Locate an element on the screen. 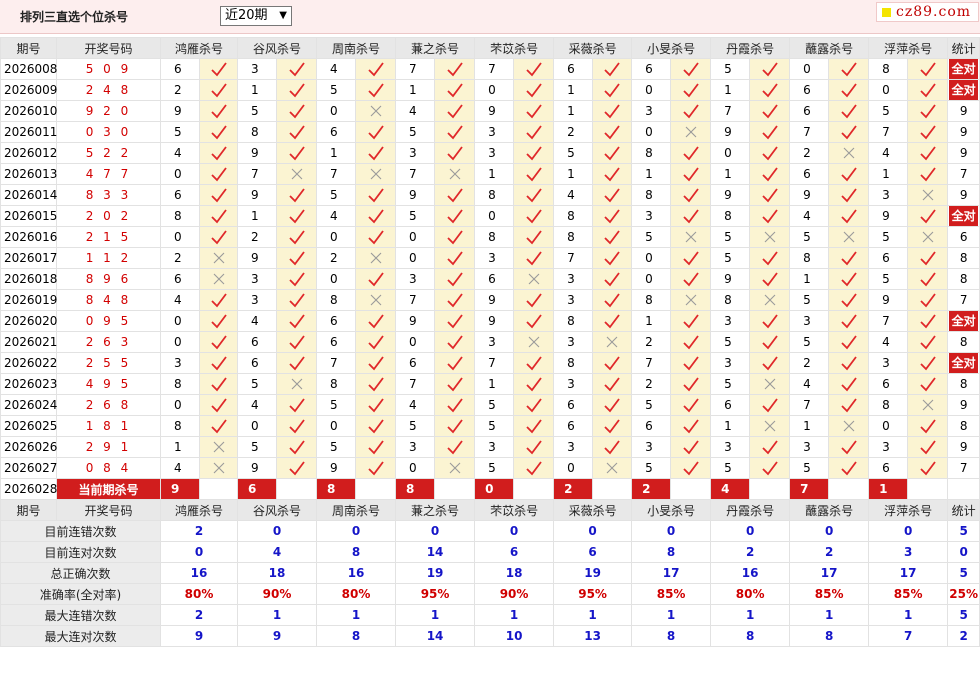  column-header-expert: 采薇杀号 is located at coordinates (593, 48).